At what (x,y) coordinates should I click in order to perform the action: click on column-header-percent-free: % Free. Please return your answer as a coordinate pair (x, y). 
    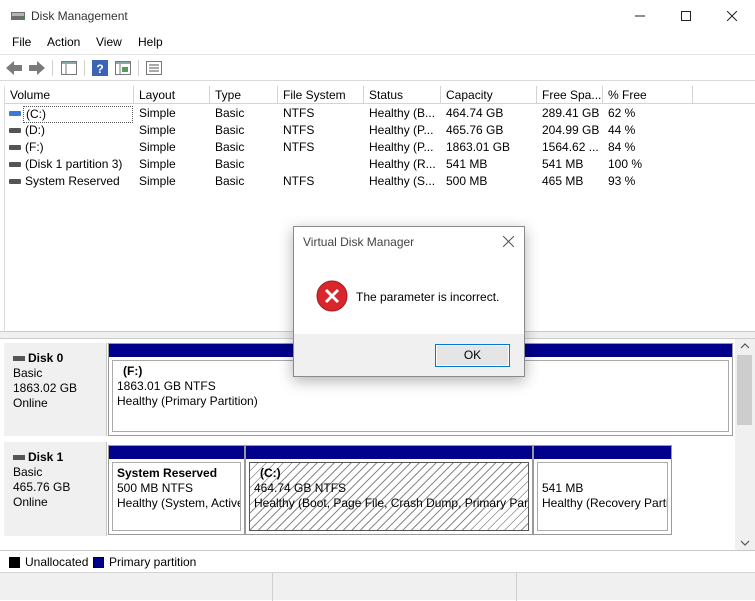
    Looking at the image, I should click on (648, 95).